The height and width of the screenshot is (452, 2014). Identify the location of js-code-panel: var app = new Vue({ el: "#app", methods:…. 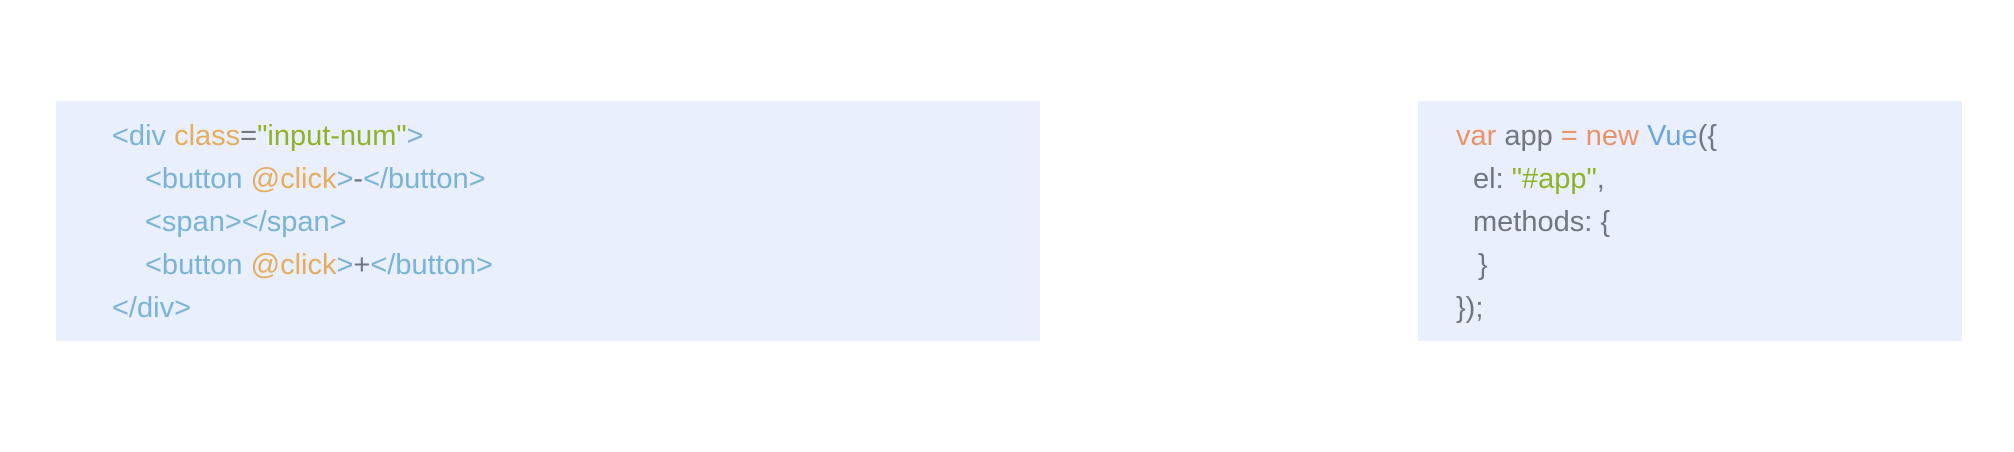
(1690, 221).